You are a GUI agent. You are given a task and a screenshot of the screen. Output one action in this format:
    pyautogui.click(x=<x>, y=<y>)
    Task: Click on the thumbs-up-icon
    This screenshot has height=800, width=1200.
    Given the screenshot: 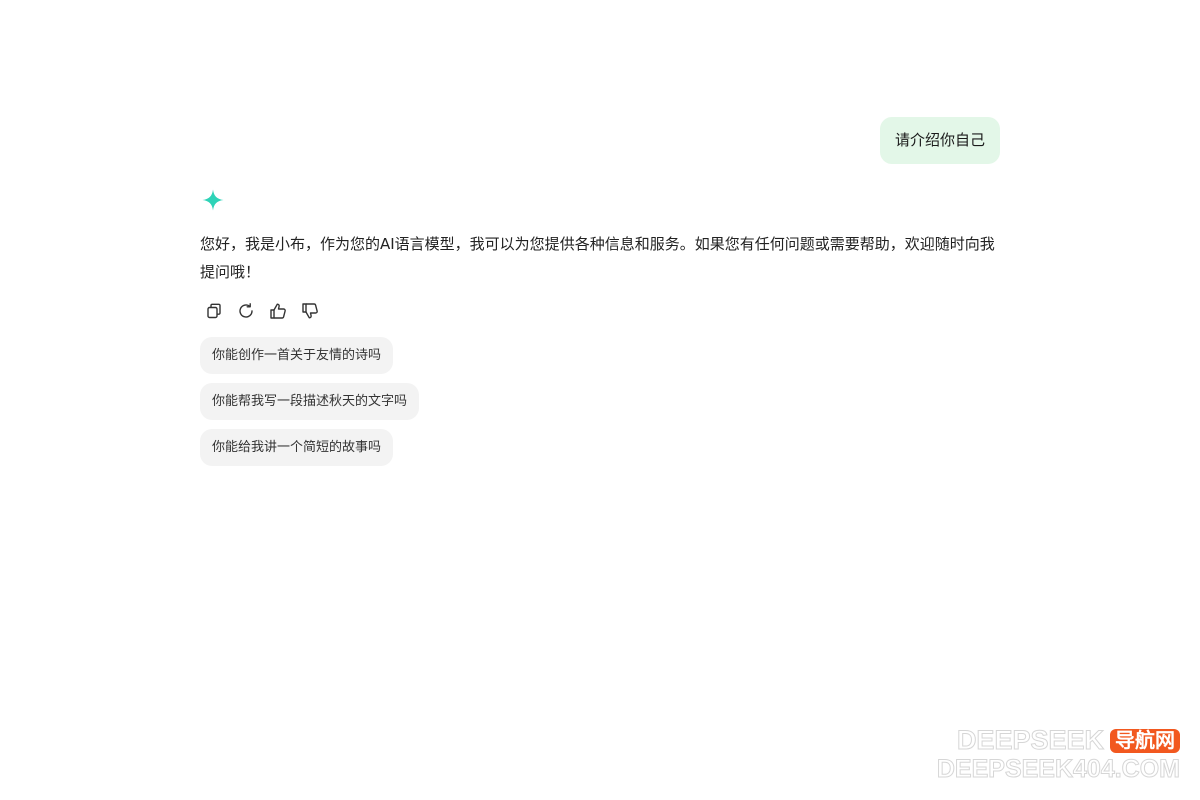 What is the action you would take?
    pyautogui.click(x=278, y=311)
    